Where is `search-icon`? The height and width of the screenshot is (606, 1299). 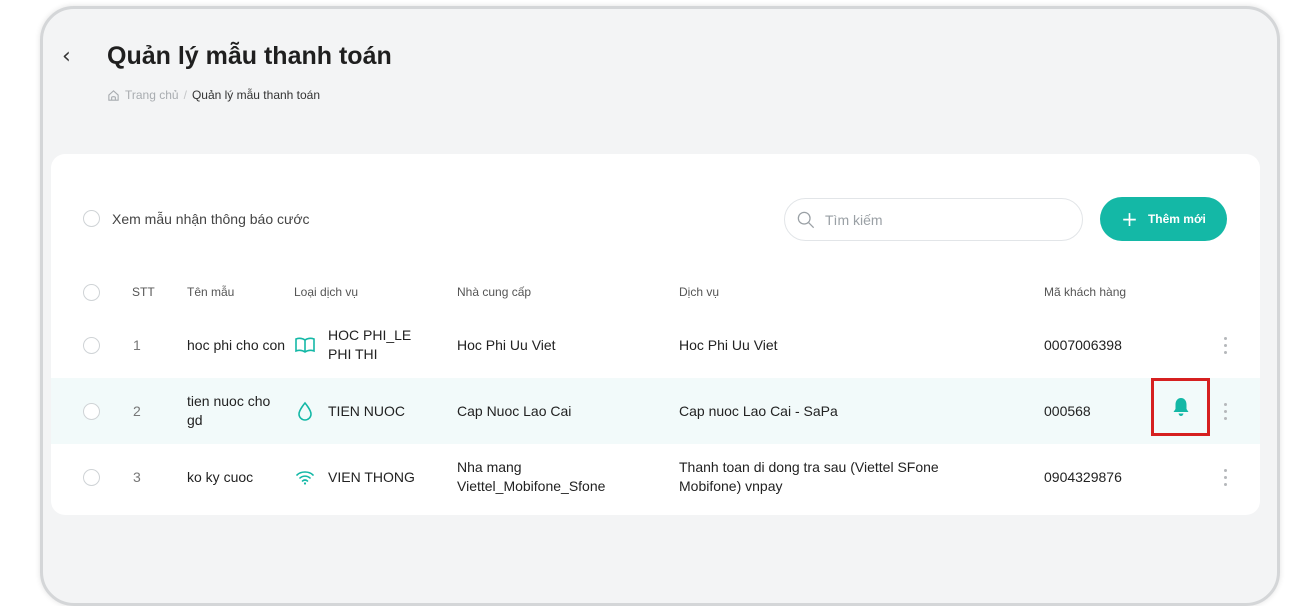
search-icon is located at coordinates (806, 219).